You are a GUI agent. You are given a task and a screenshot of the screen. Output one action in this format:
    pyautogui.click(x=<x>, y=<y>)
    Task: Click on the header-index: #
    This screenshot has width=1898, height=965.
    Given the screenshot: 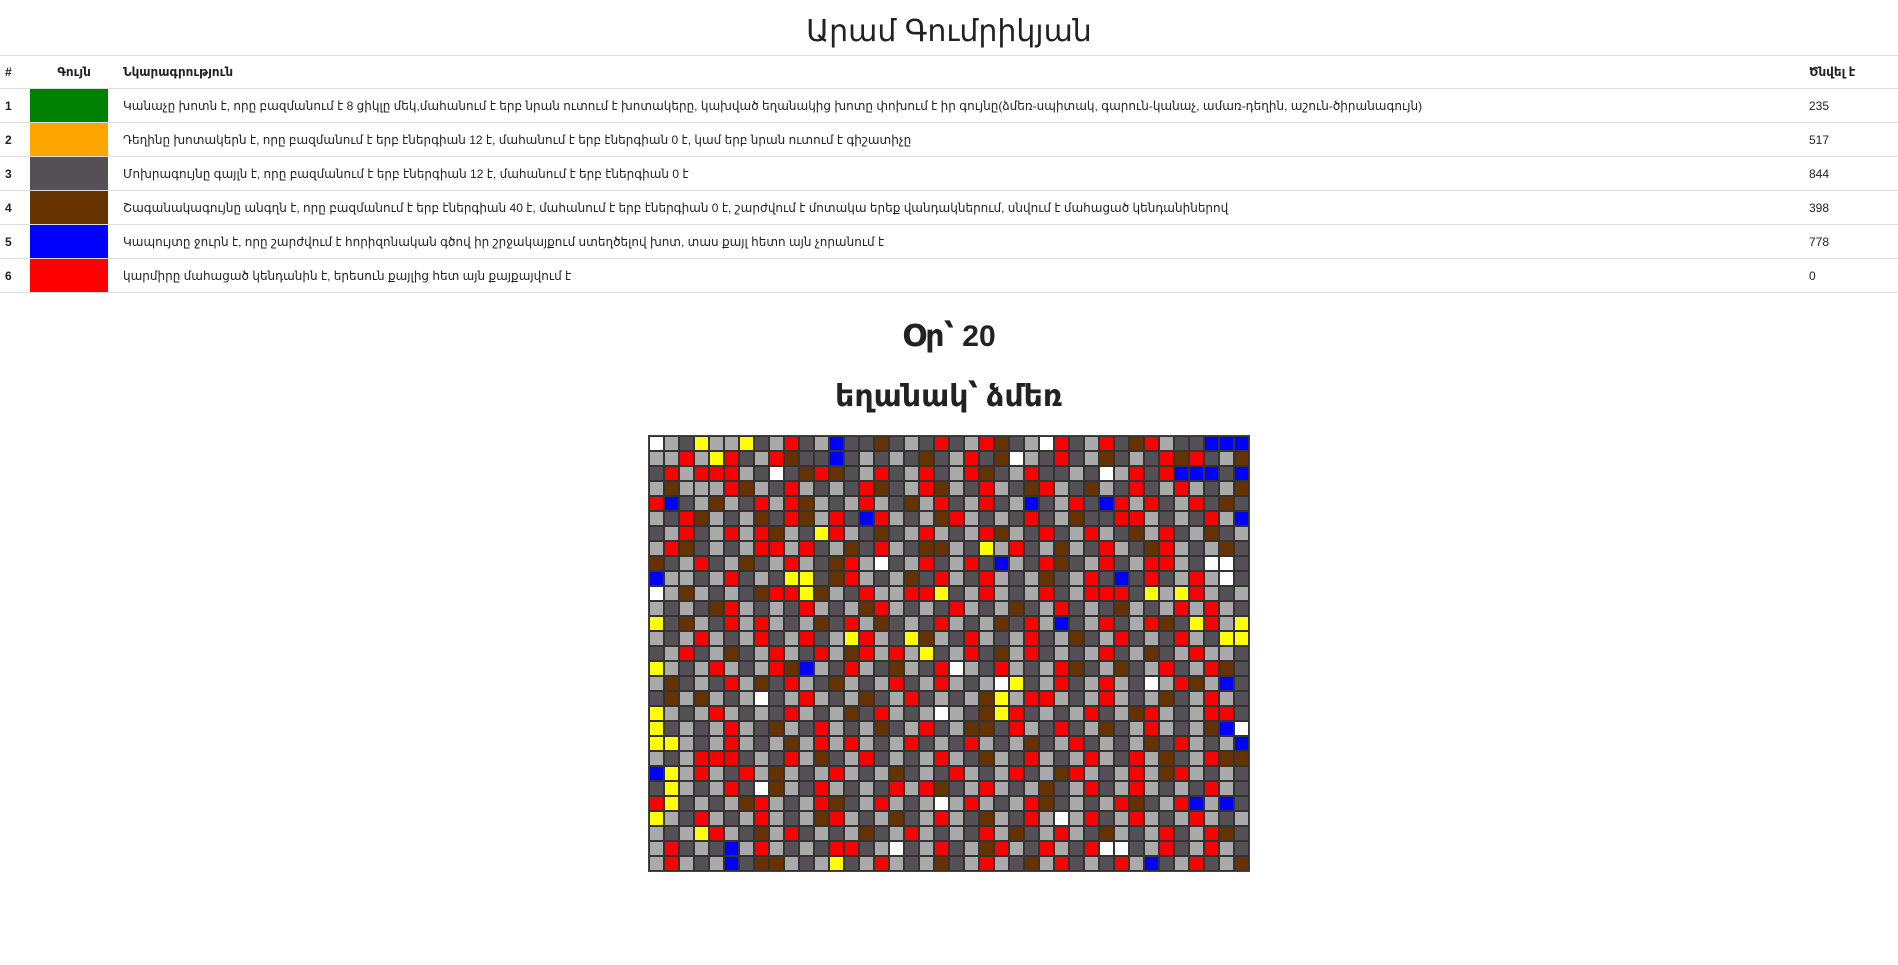 What is the action you would take?
    pyautogui.click(x=15, y=72)
    